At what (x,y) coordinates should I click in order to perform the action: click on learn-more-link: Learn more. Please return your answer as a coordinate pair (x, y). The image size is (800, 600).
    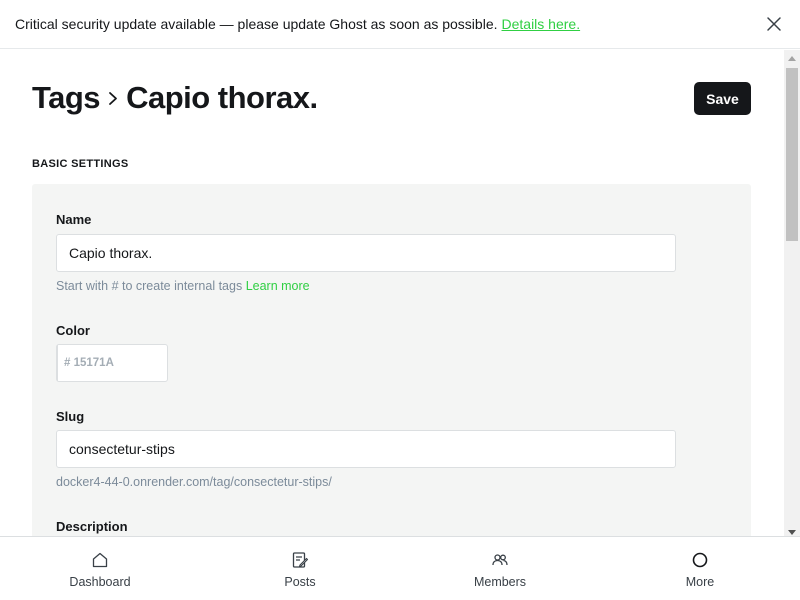
    Looking at the image, I should click on (278, 286).